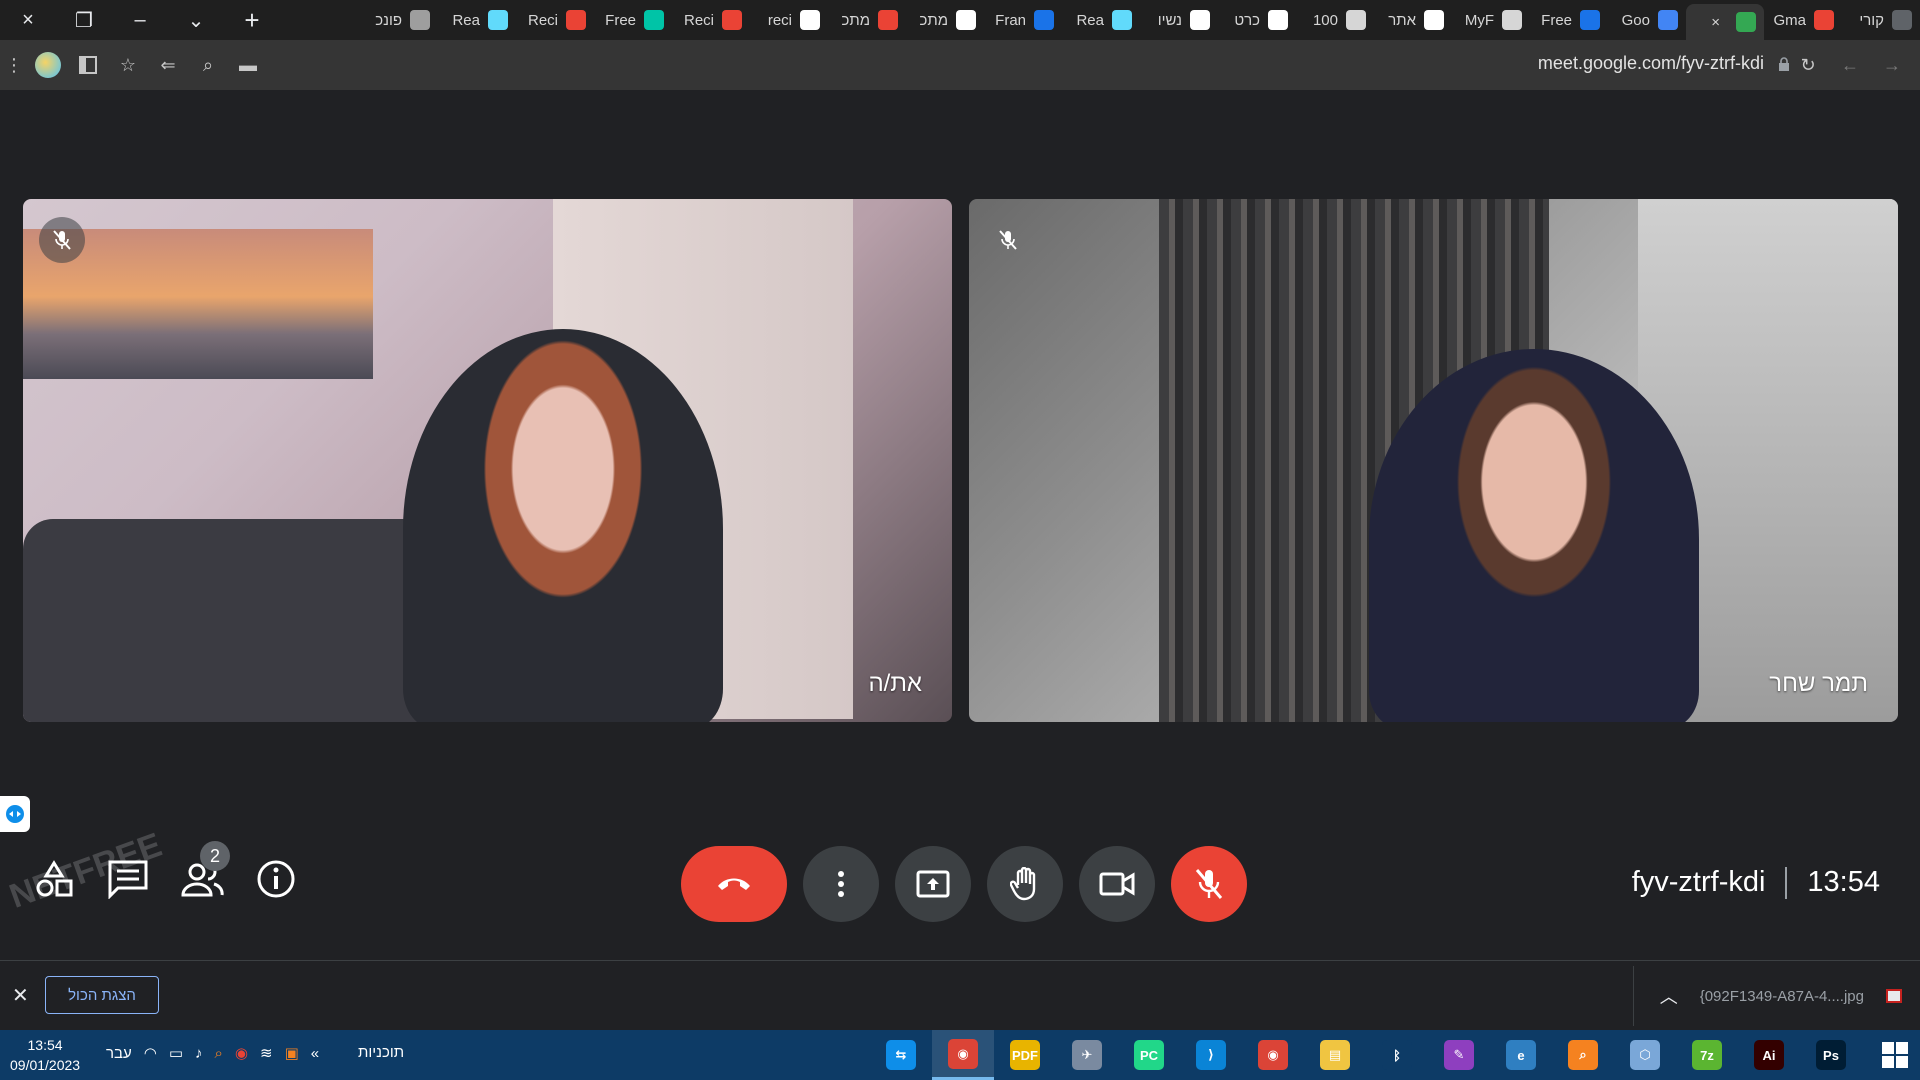 The image size is (1920, 1080). Describe the element at coordinates (1669, 996) in the screenshot. I see `chevron-up-icon: ︿` at that location.